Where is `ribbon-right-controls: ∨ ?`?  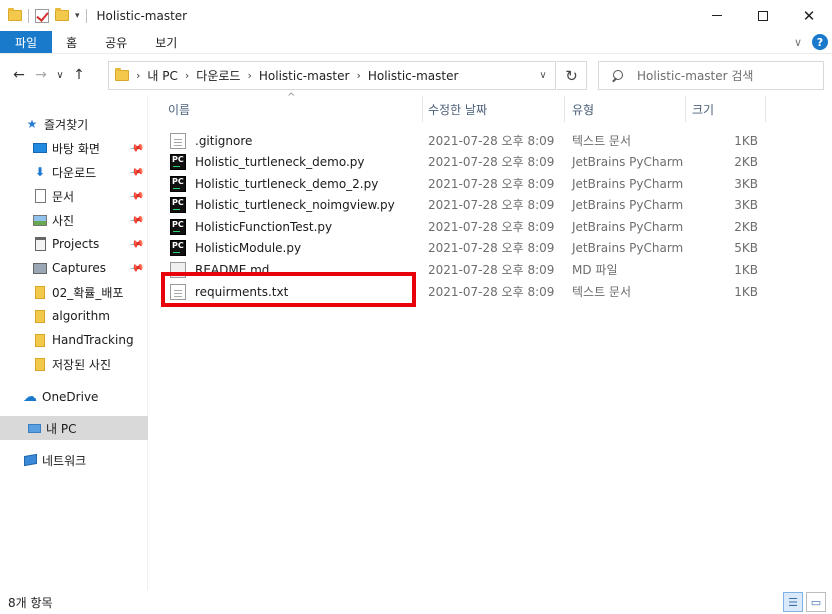 ribbon-right-controls: ∨ ? is located at coordinates (811, 42).